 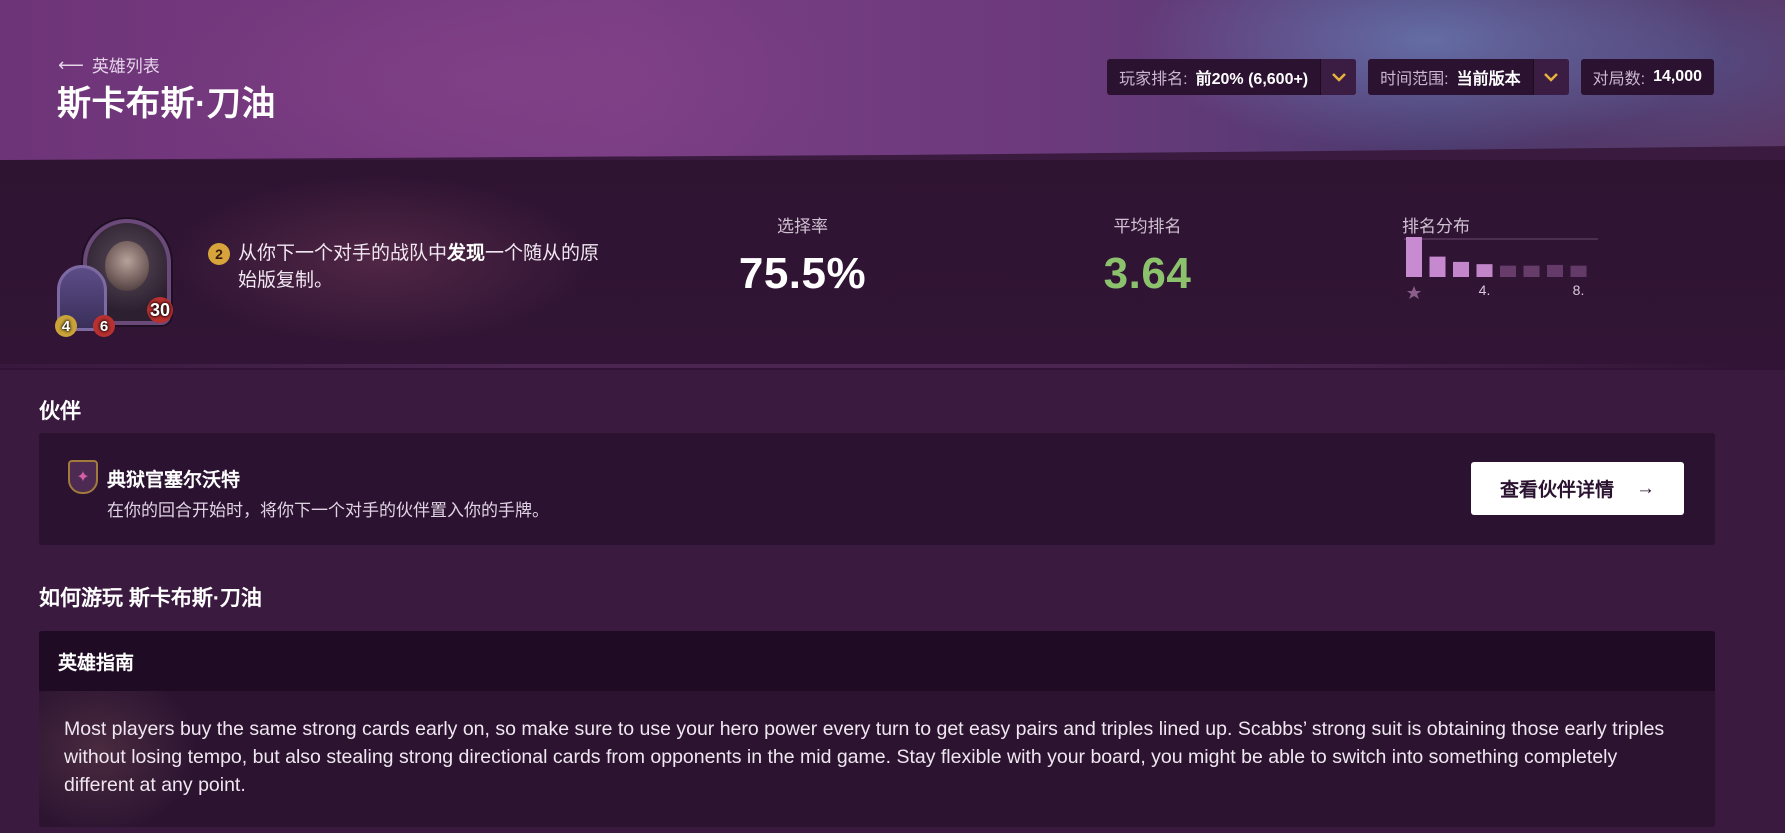 What do you see at coordinates (219, 254) in the screenshot?
I see `hero-power-cost-icon: 2` at bounding box center [219, 254].